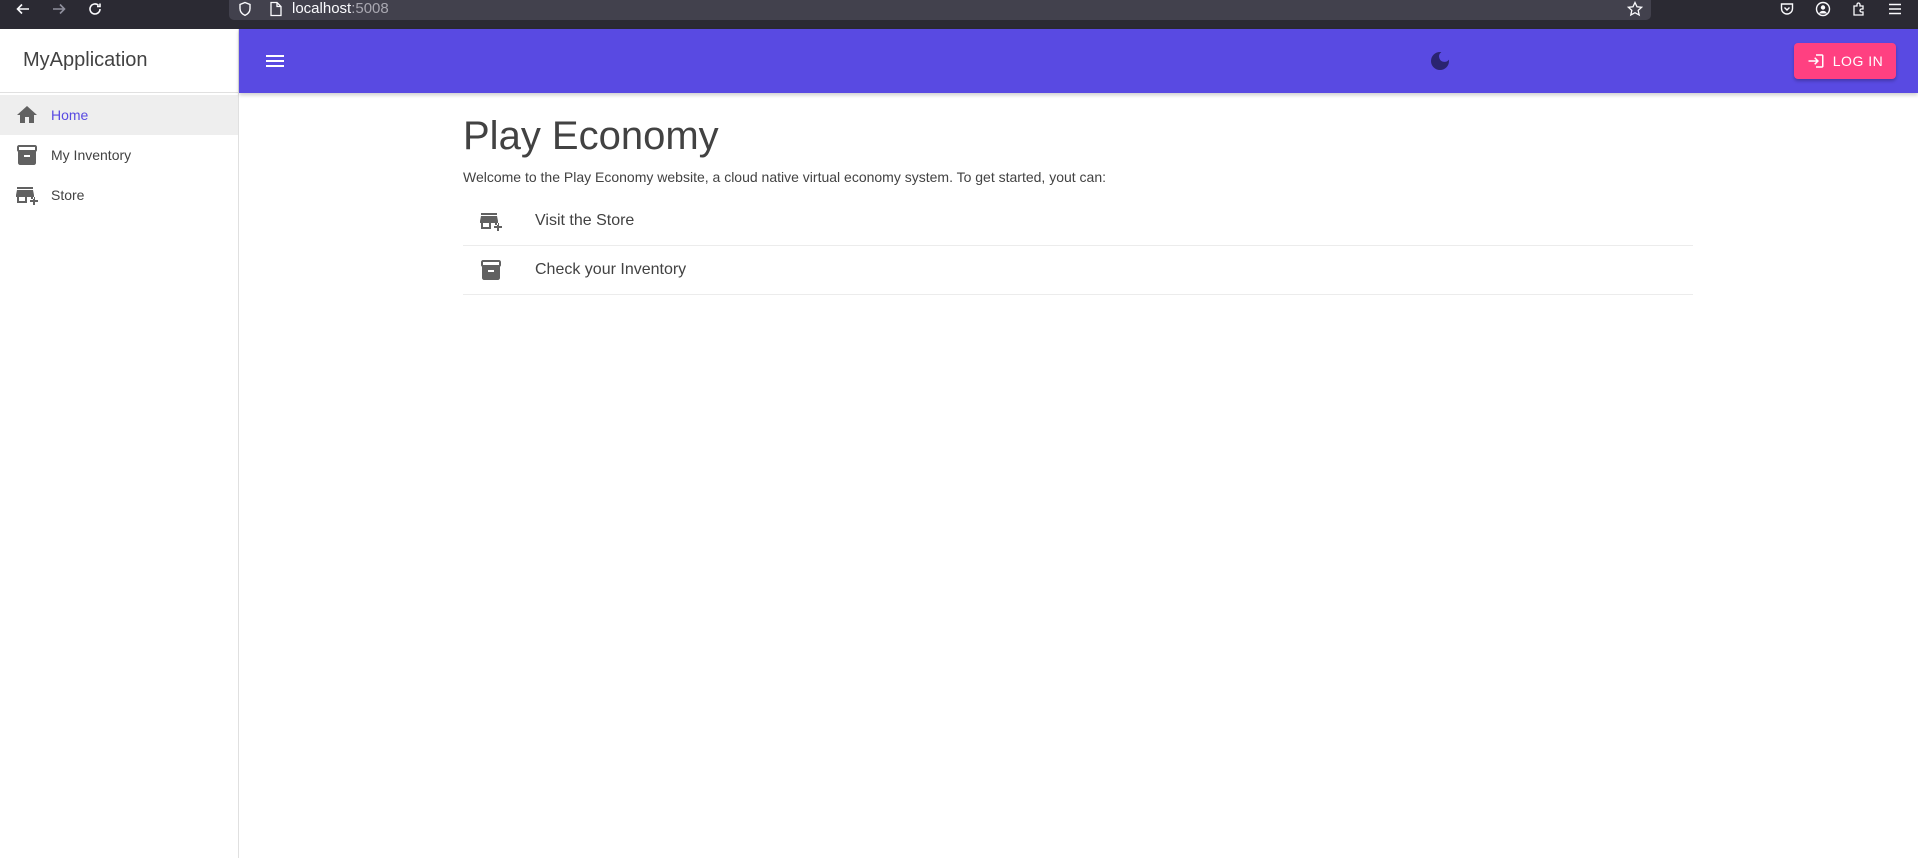  Describe the element at coordinates (275, 61) in the screenshot. I see `hamburger-menu-icon` at that location.